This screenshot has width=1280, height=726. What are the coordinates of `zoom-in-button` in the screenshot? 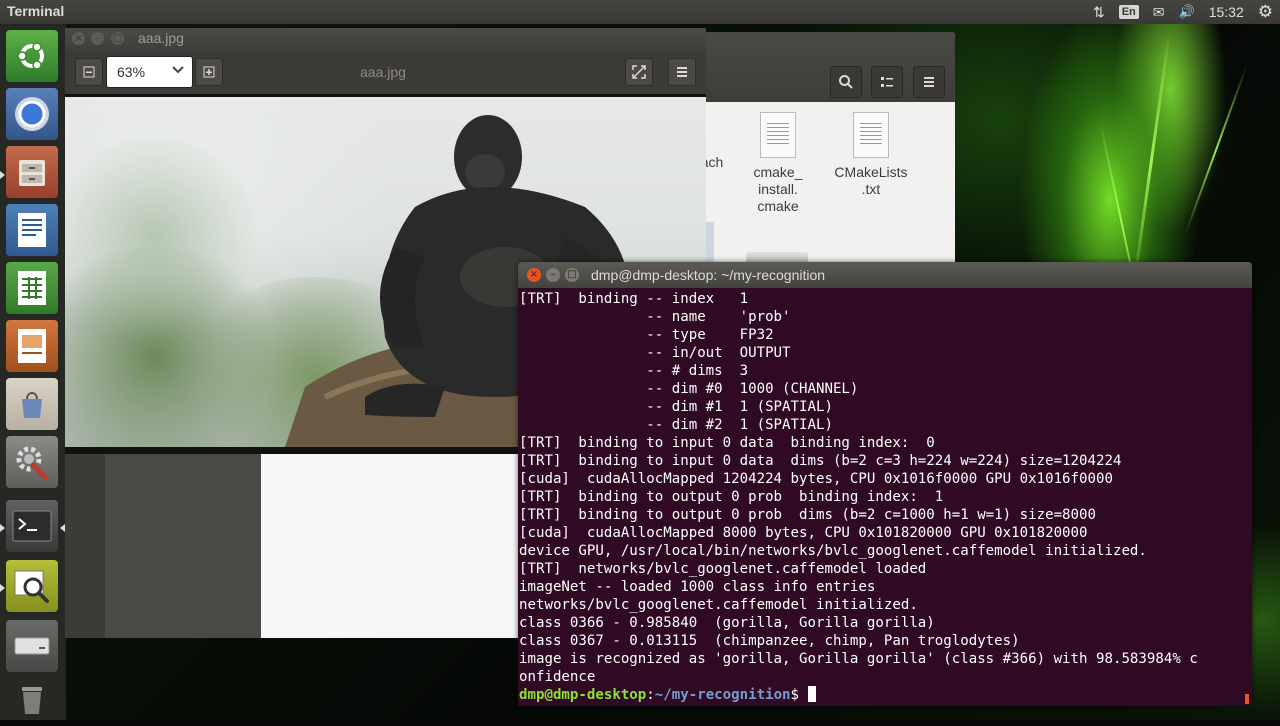 It's located at (209, 72).